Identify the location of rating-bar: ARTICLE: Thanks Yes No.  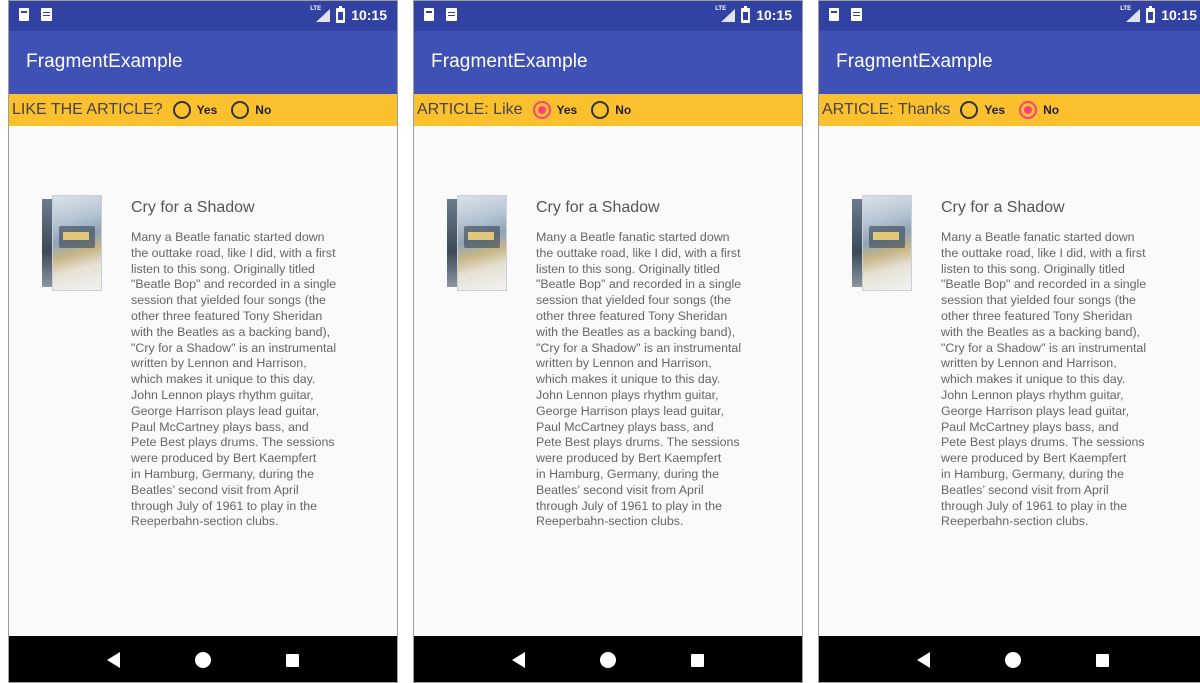
(1009, 110).